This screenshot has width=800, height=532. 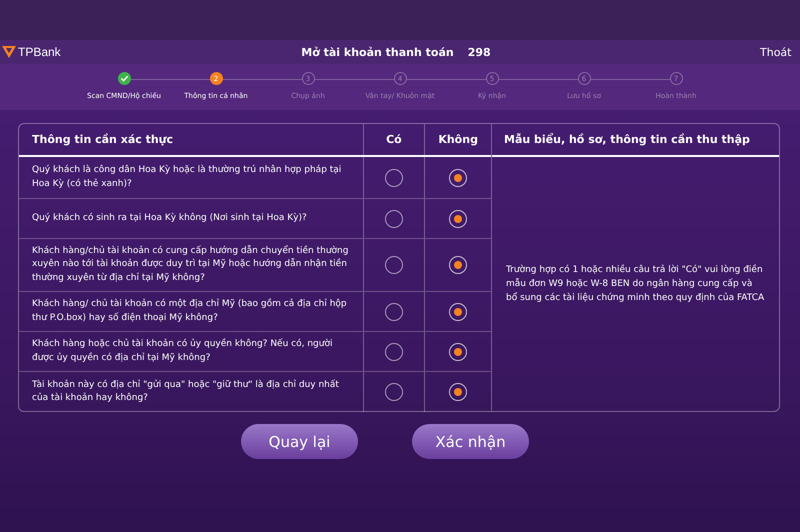 What do you see at coordinates (189, 311) in the screenshot?
I see `question-text: Khách hàng/ chủ tài khoản có một địa chỉ Mỹ (bao gồm cả địa chỉ hộp thư P.O.box) hay số điện thoại Mỹ không?` at bounding box center [189, 311].